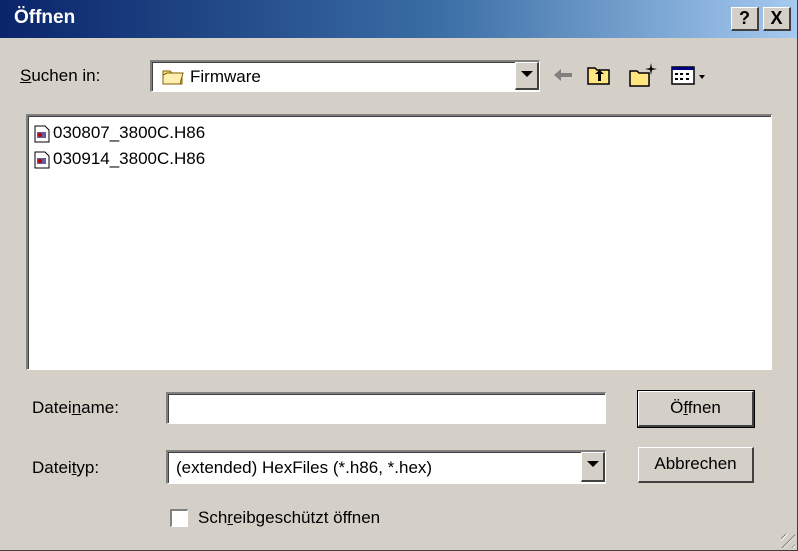  Describe the element at coordinates (213, 517) in the screenshot. I see `readonly-label-prefix: Sch` at that location.